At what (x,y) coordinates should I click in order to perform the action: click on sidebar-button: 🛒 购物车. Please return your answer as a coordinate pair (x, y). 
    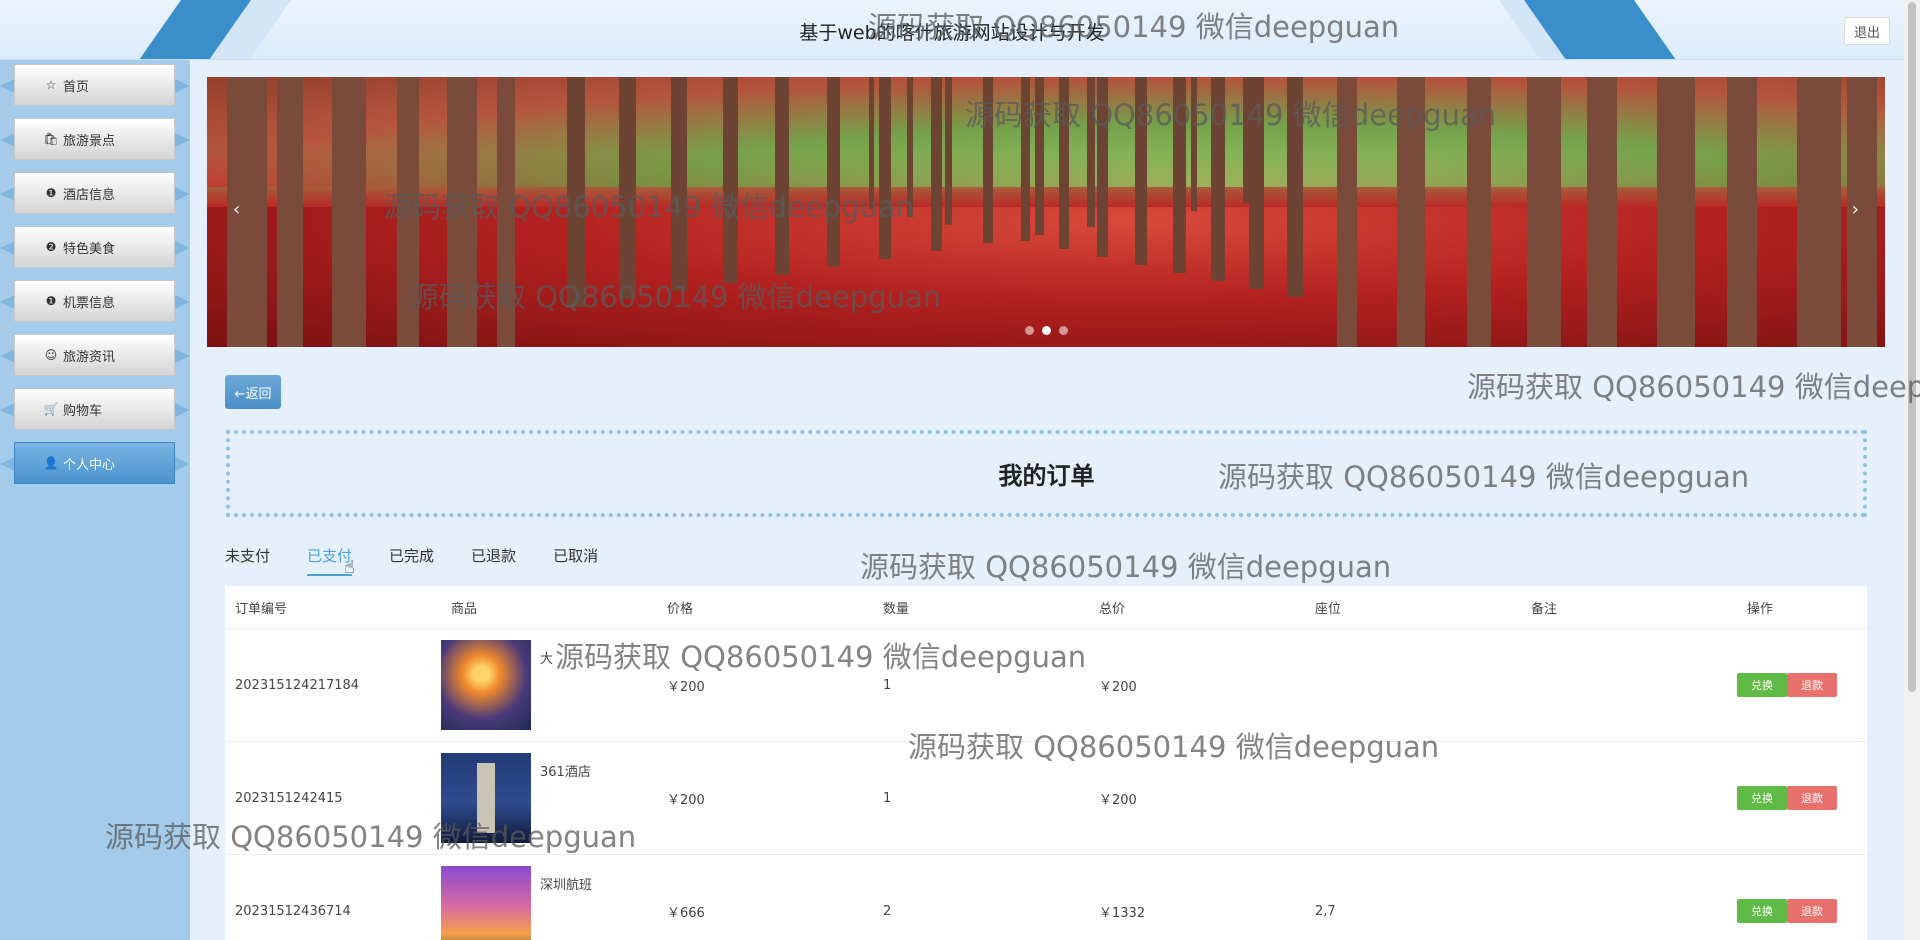
    Looking at the image, I should click on (94, 409).